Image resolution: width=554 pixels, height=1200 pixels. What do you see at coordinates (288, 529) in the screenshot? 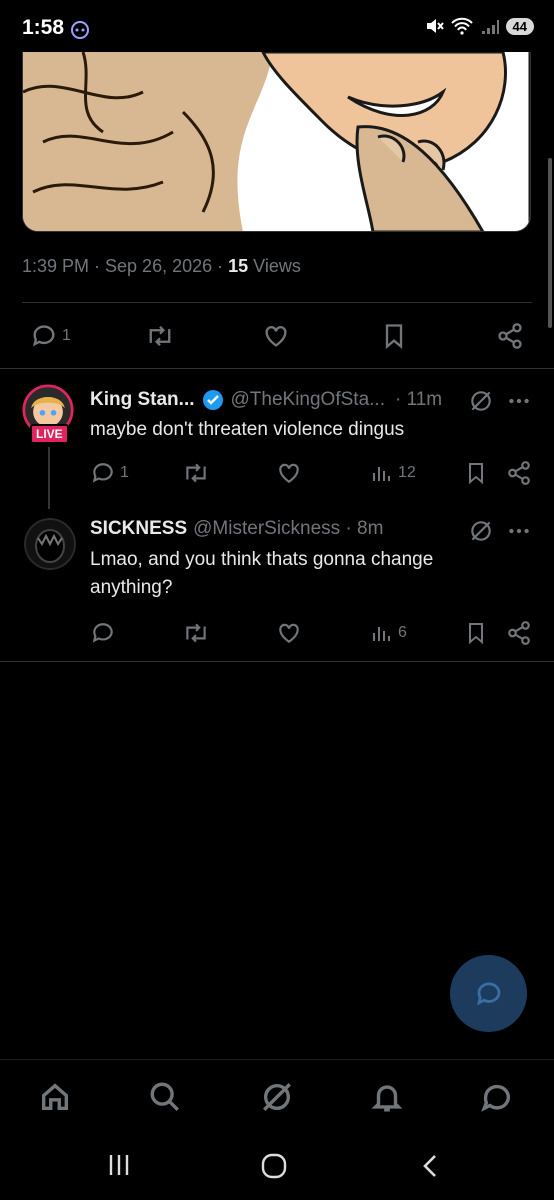
I see `handle: @MisterSickness · 8m` at bounding box center [288, 529].